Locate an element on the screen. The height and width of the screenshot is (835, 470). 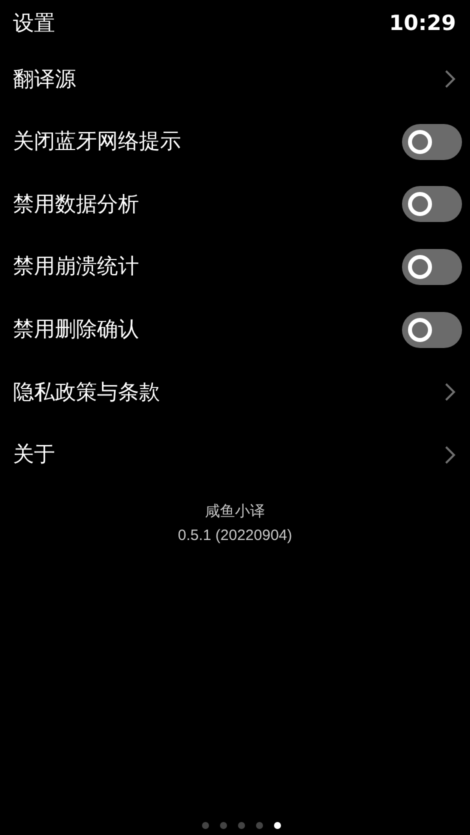
settings-row: 隐私政策与条款 is located at coordinates (235, 392).